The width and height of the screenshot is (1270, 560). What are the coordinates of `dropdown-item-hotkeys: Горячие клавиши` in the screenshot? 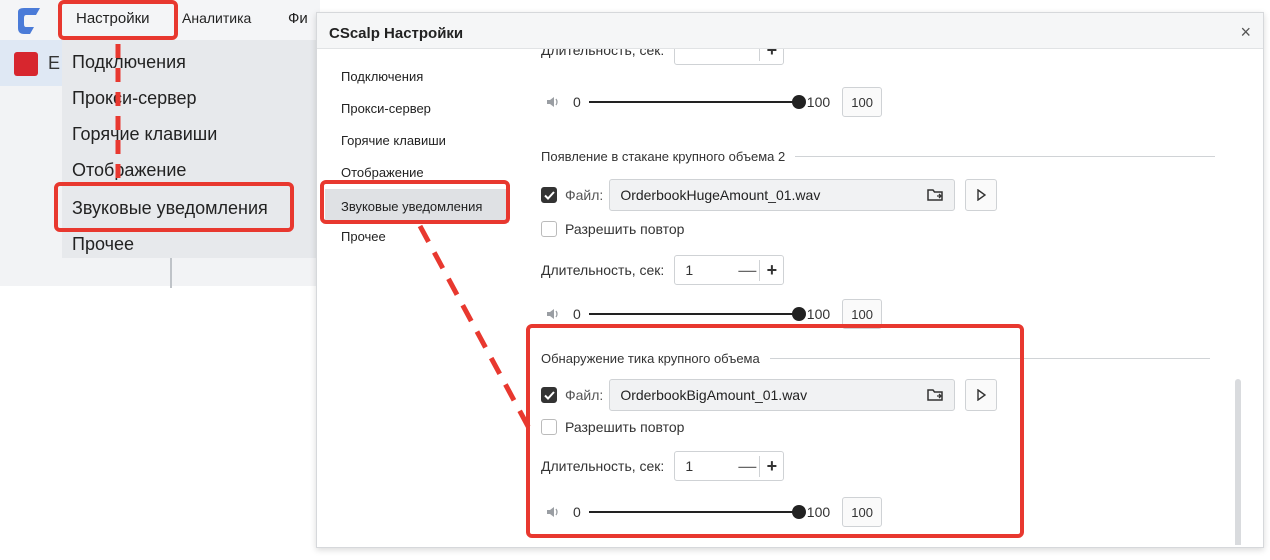 It's located at (144, 134).